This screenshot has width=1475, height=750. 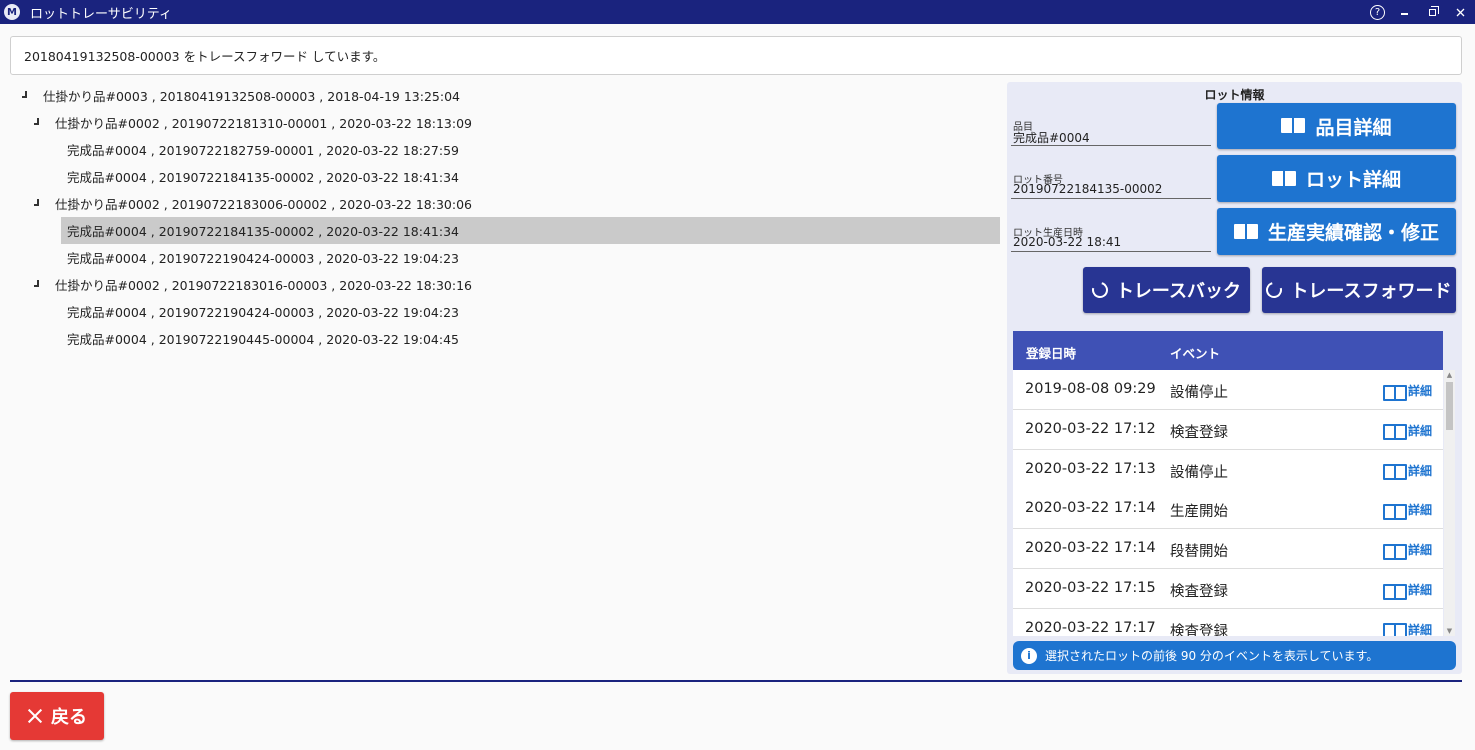 What do you see at coordinates (1178, 291) in the screenshot?
I see `trace-back-label: トレースバック` at bounding box center [1178, 291].